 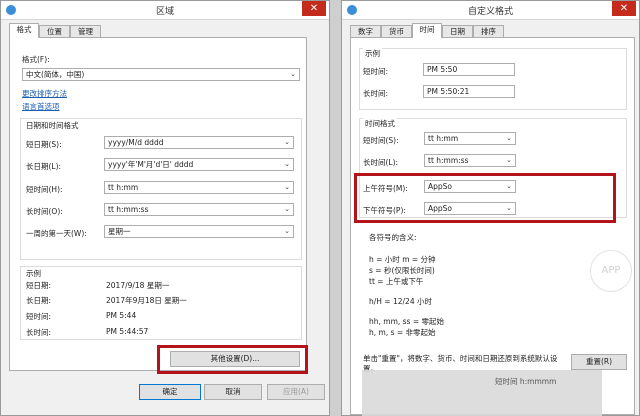 What do you see at coordinates (161, 74) in the screenshot?
I see `format-select: 中文(简体，中国) ⌄` at bounding box center [161, 74].